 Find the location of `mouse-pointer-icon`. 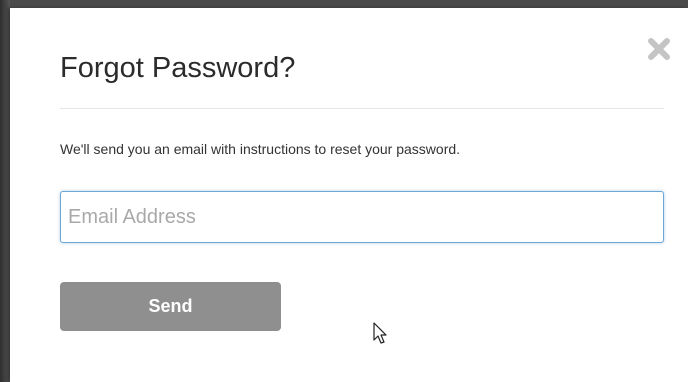

mouse-pointer-icon is located at coordinates (380, 333).